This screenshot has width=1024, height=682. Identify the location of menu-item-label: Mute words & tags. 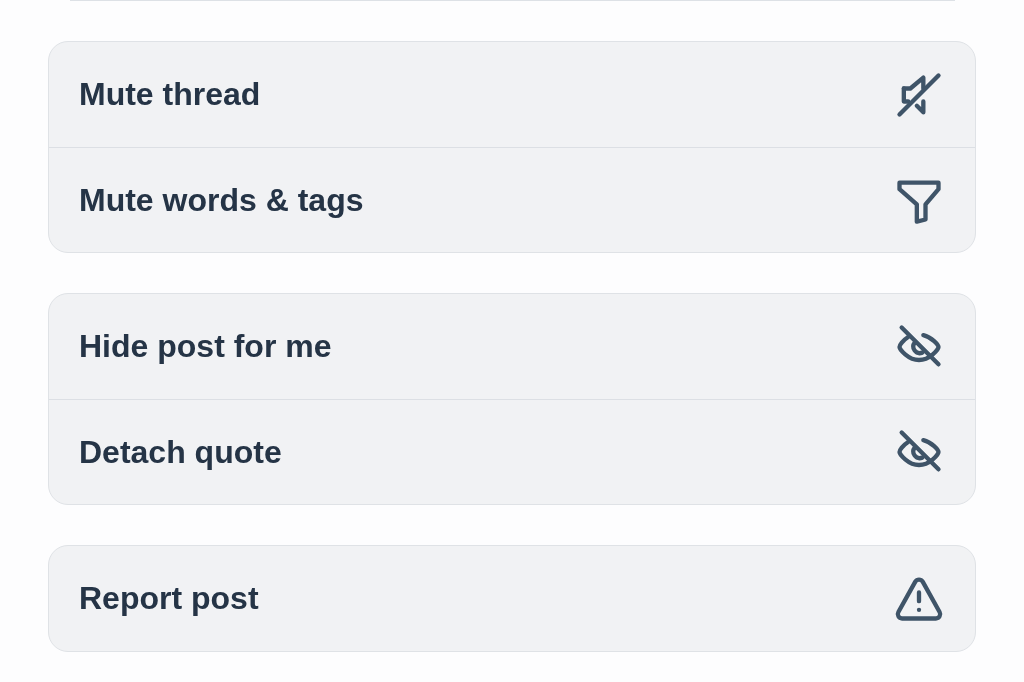
(221, 200).